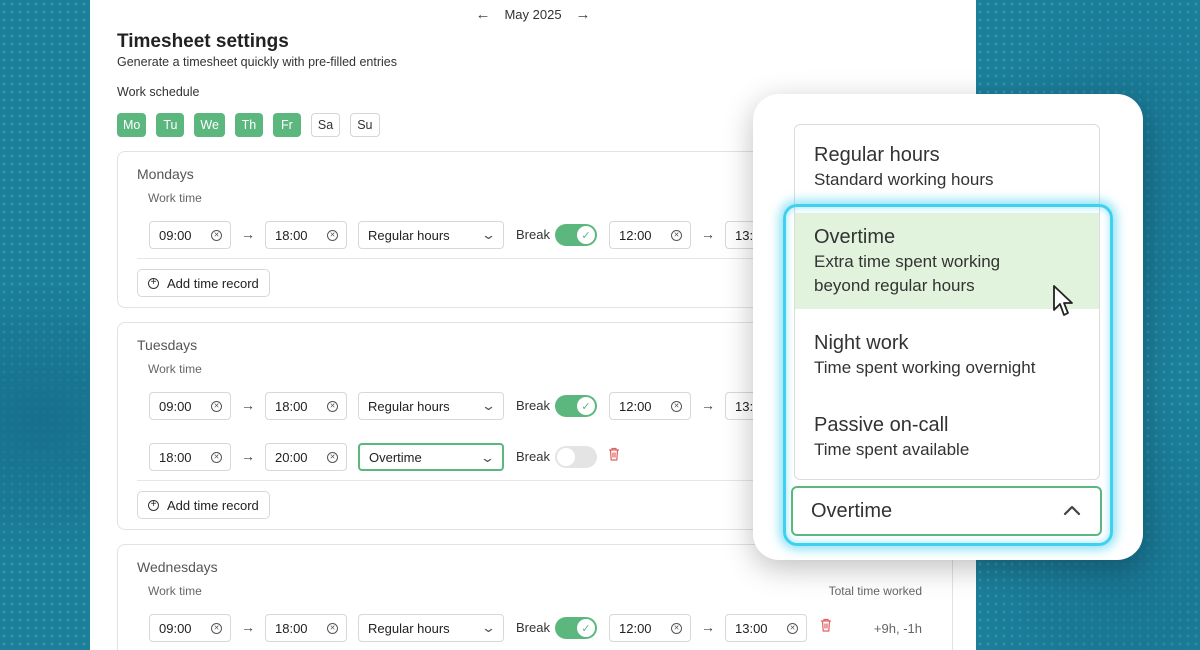  Describe the element at coordinates (533, 14) in the screenshot. I see `current-month: May 2025` at that location.